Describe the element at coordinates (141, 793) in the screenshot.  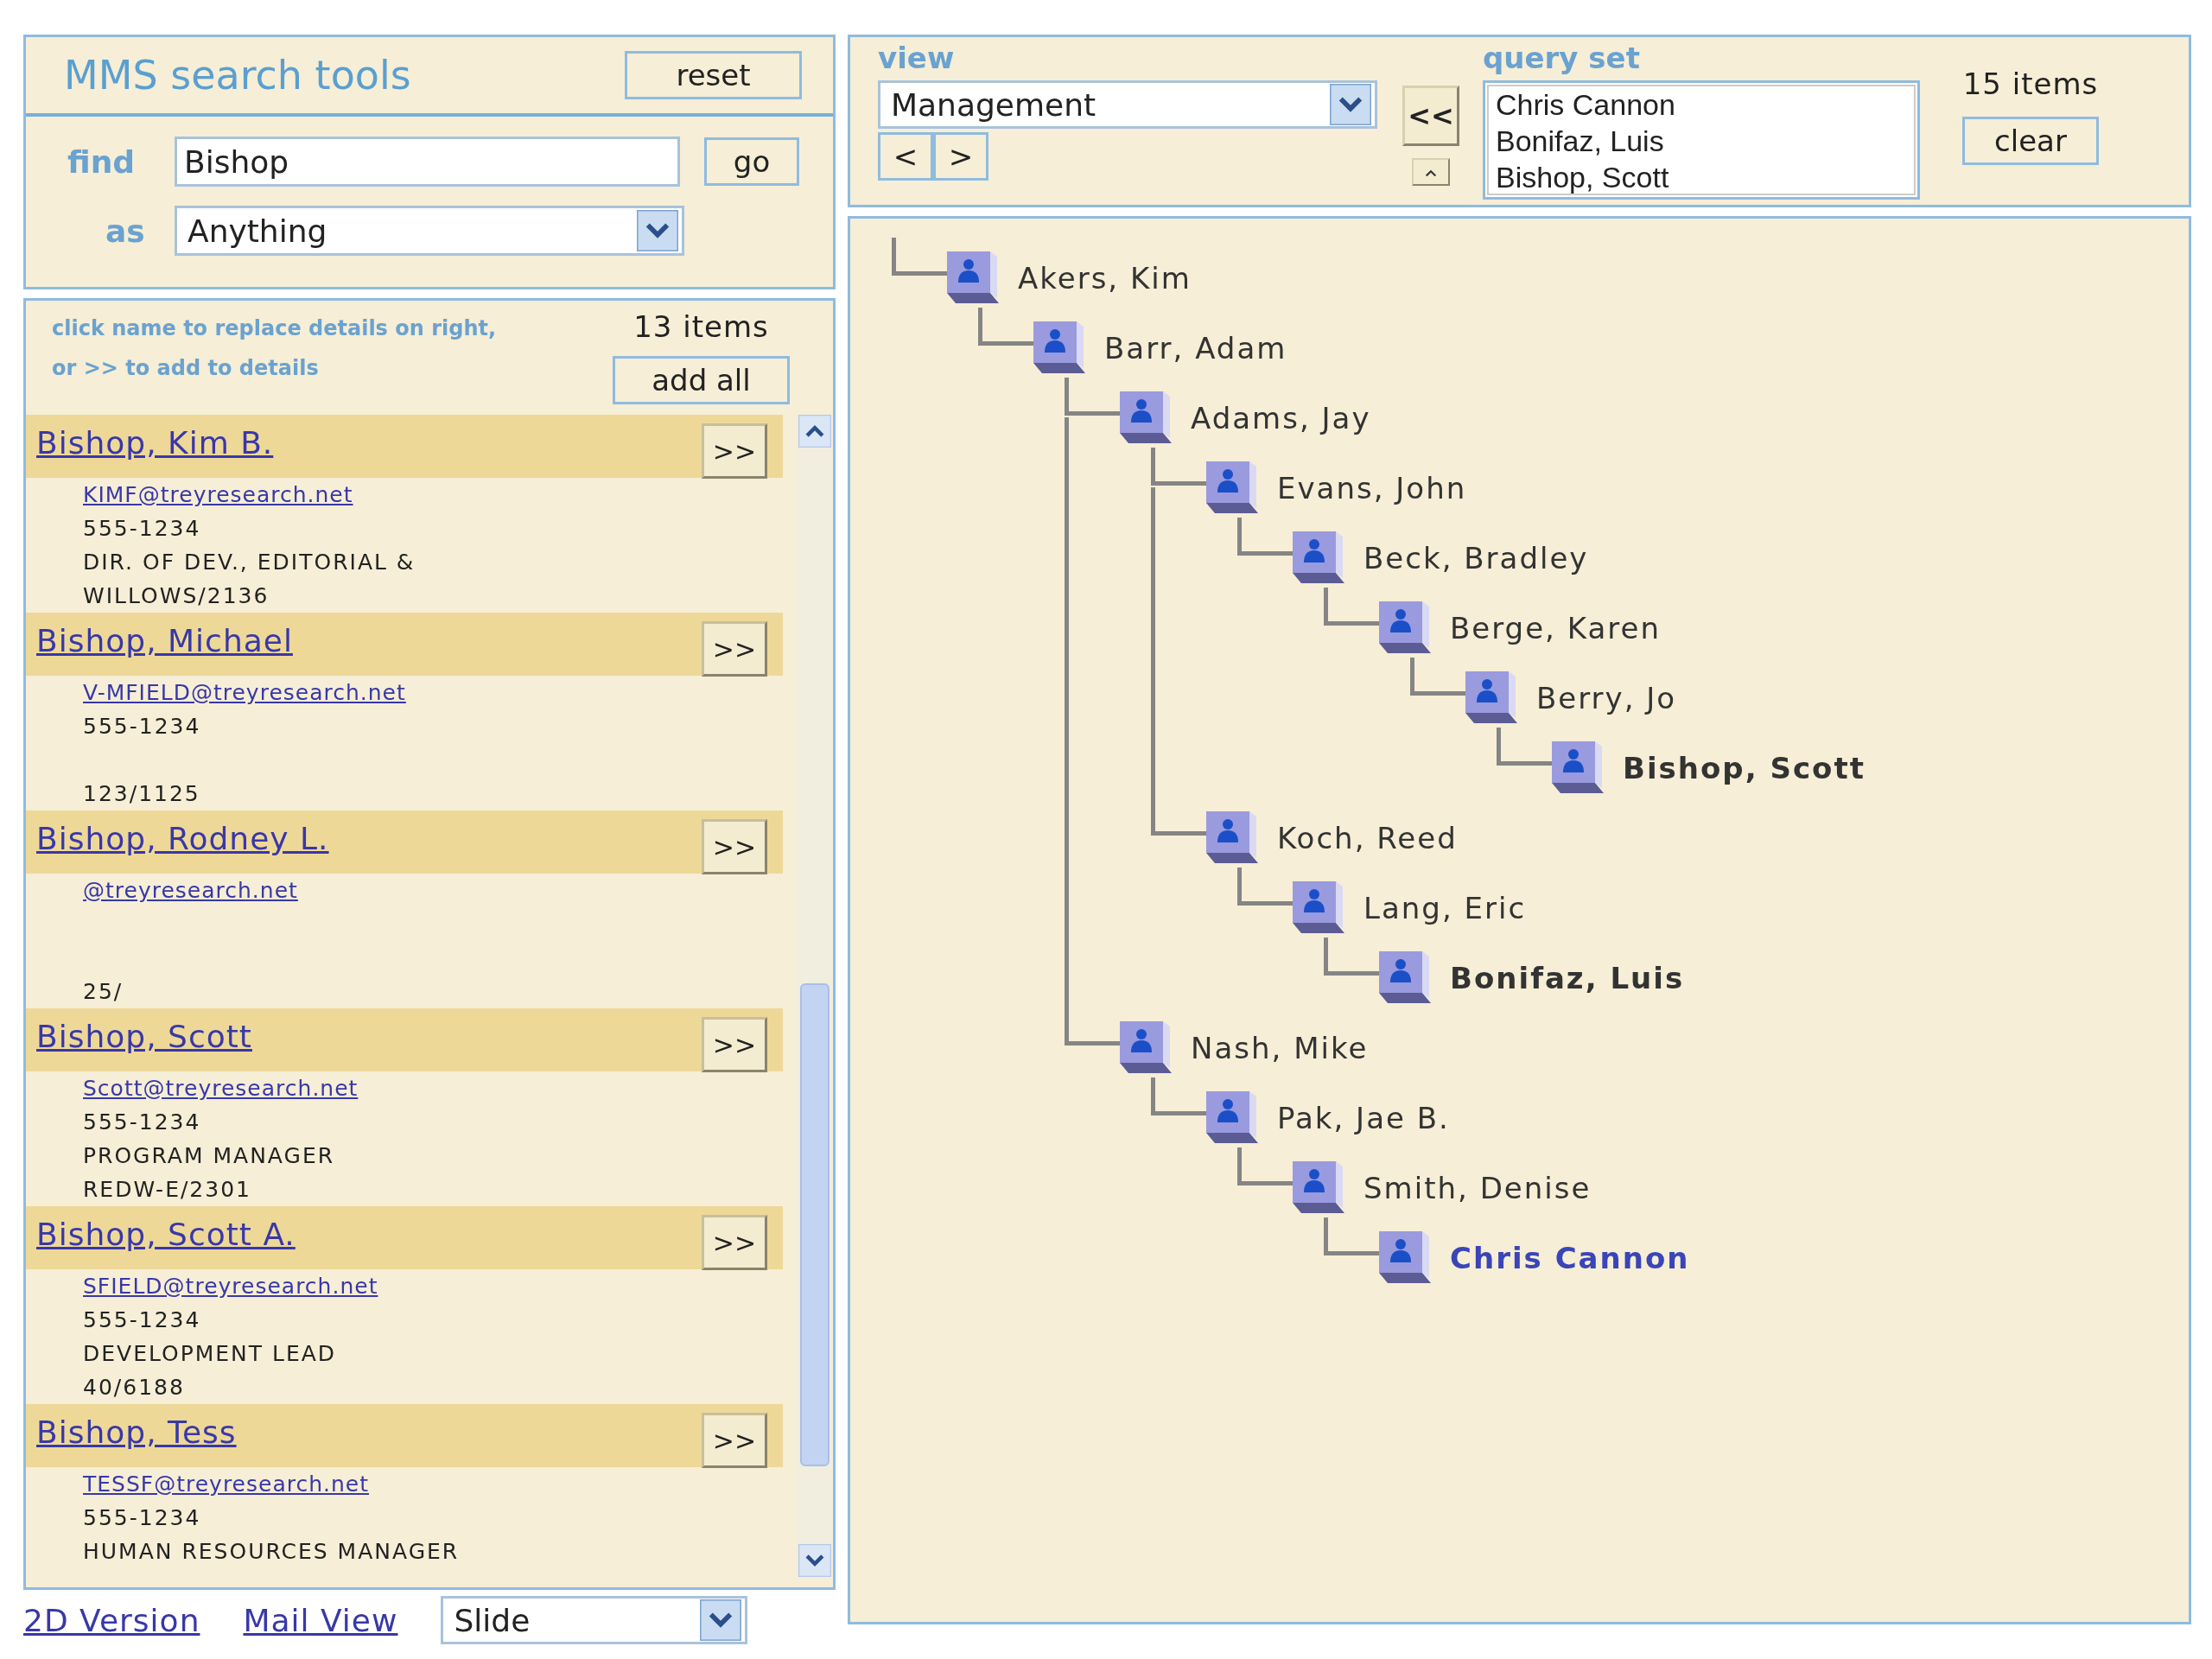
I see `office-text: 123/1125` at that location.